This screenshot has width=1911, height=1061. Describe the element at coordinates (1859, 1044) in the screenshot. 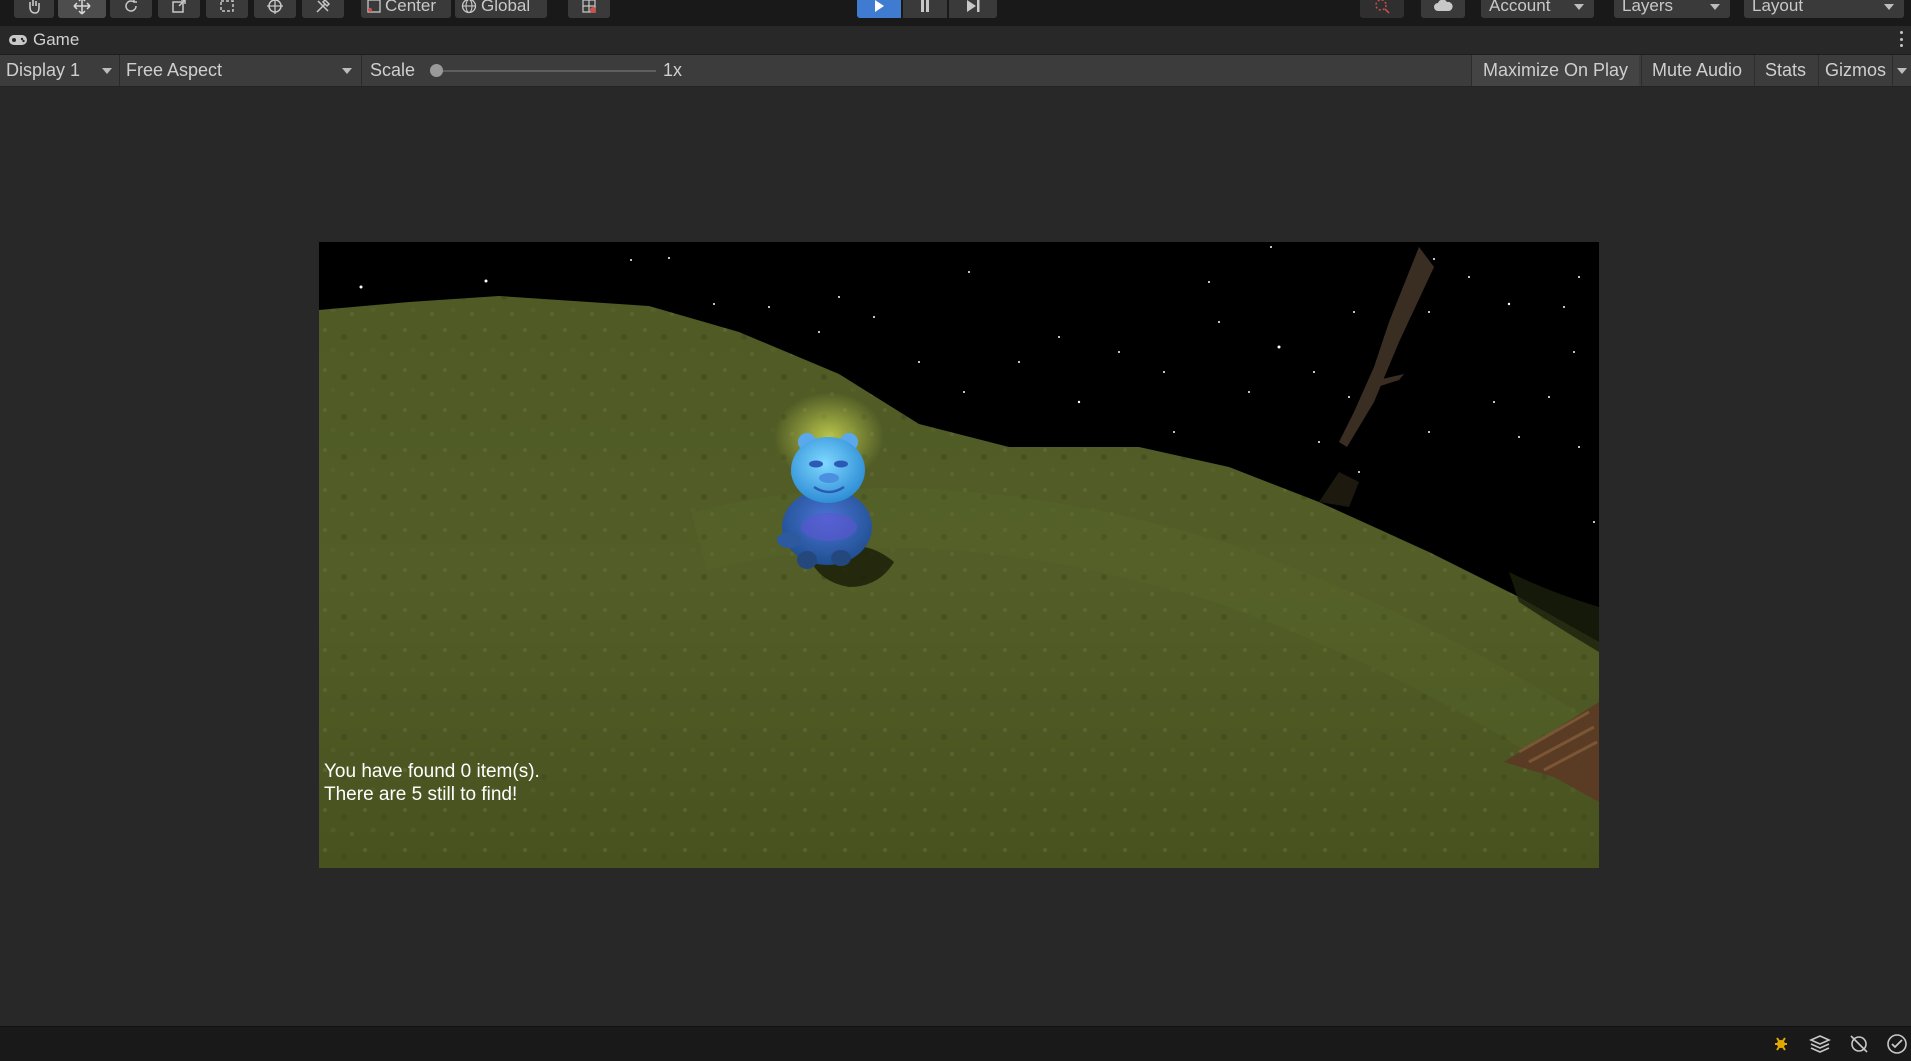

I see `network-off-icon` at that location.